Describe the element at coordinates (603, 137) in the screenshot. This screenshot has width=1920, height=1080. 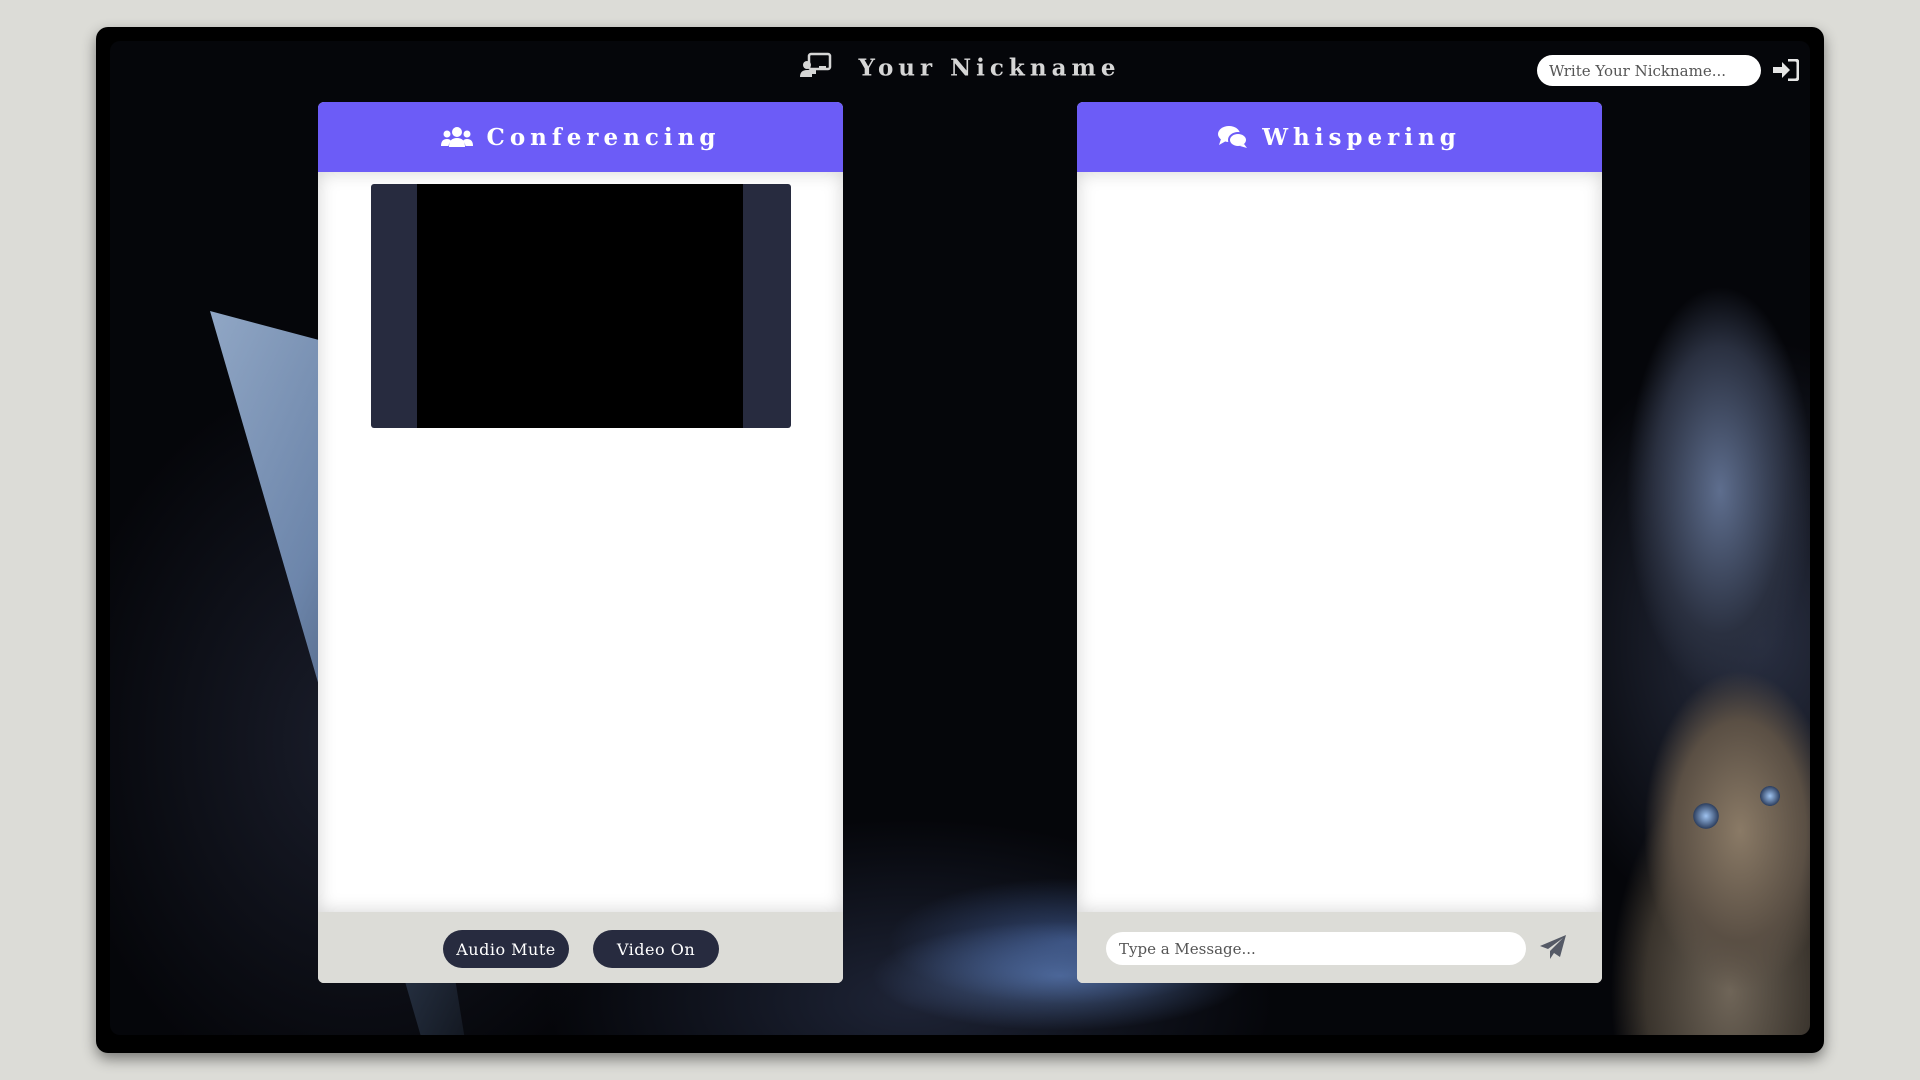
I see `conferencing-title: Conferencing` at that location.